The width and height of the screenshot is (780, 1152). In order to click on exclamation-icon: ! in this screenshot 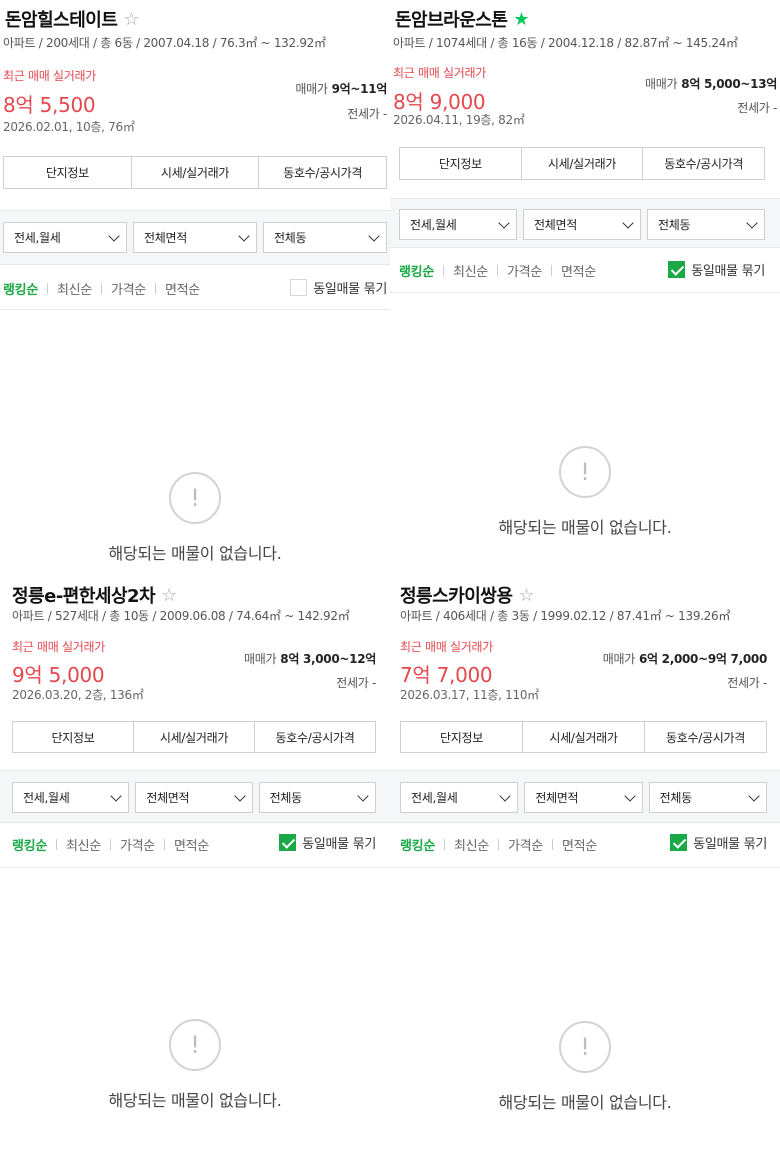, I will do `click(195, 498)`.